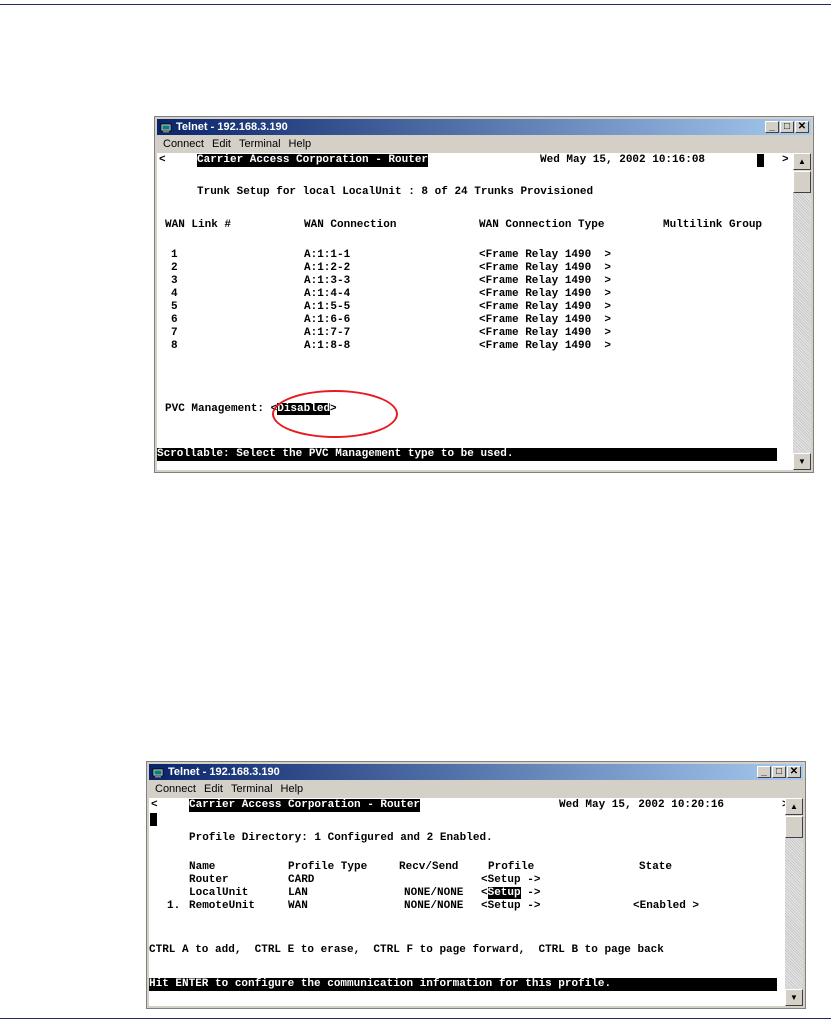 This screenshot has height=1032, width=831. What do you see at coordinates (218, 409) in the screenshot?
I see `pvc-management-label: PVC Management:` at bounding box center [218, 409].